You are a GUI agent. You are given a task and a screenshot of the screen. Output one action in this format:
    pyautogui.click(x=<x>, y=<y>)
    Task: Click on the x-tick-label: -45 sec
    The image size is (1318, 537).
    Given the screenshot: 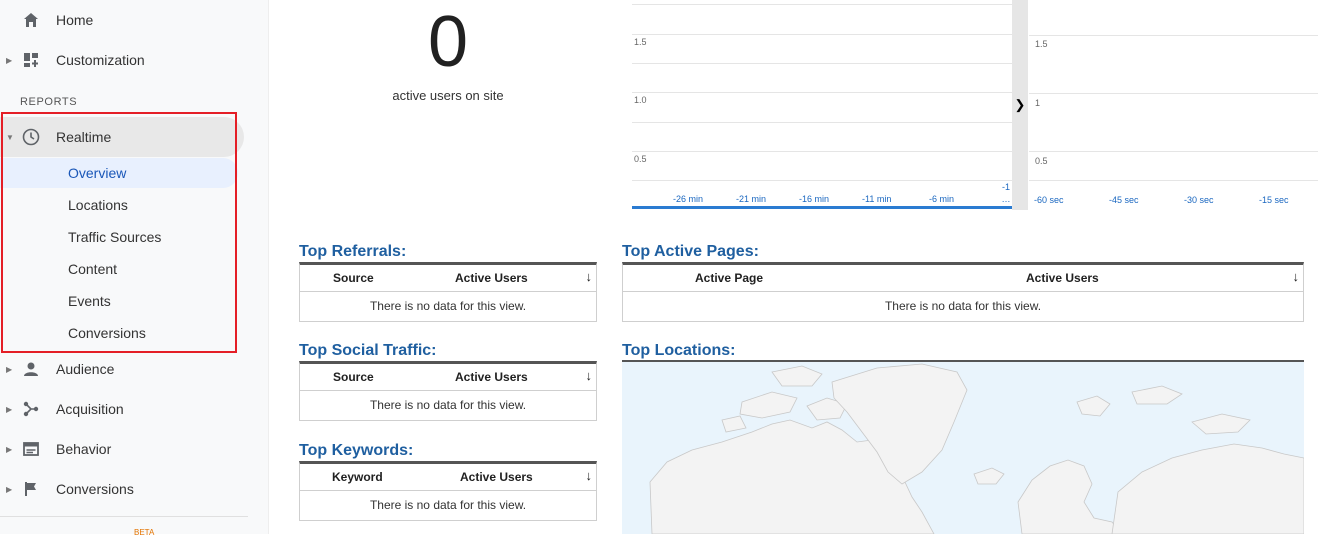 What is the action you would take?
    pyautogui.click(x=1124, y=200)
    